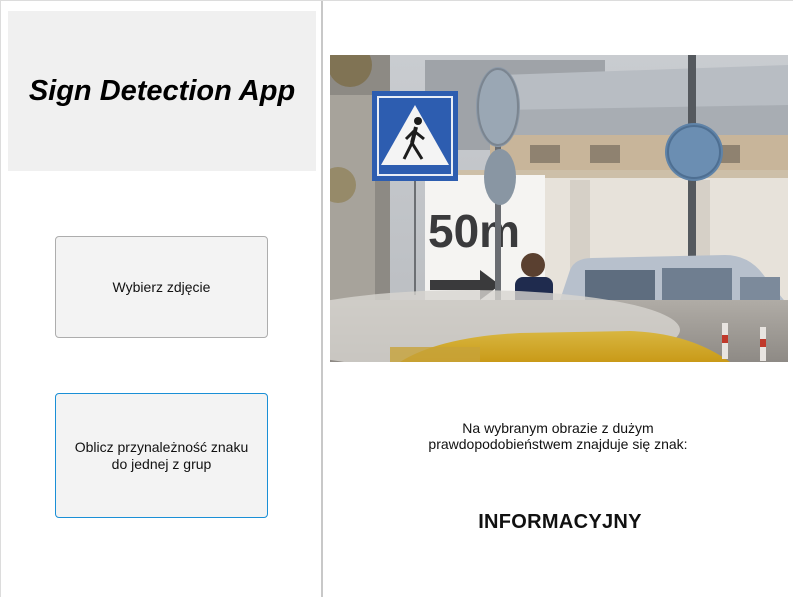 The image size is (793, 597). I want to click on choose-image-button: Wybierz zdjęcie, so click(161, 287).